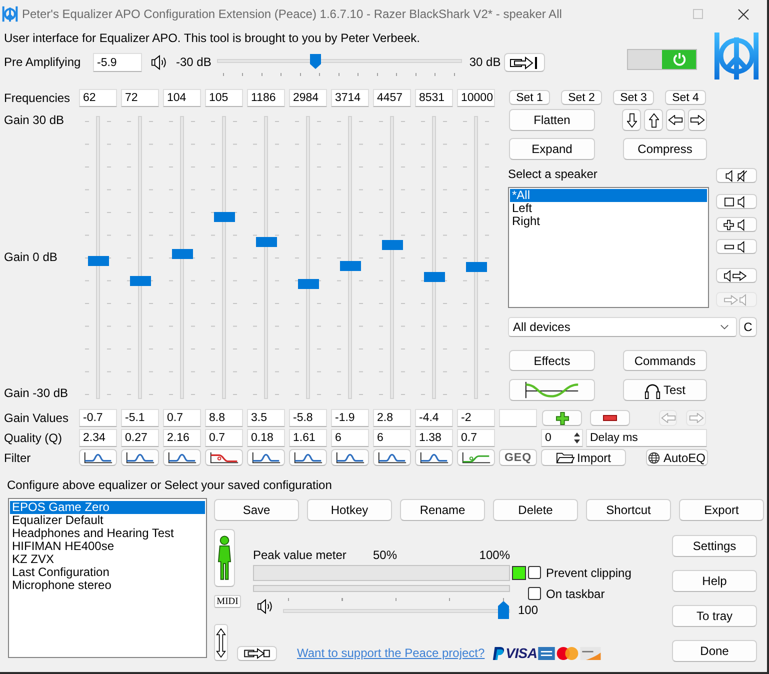 The width and height of the screenshot is (769, 674). Describe the element at coordinates (610, 418) in the screenshot. I see `remove-band-button` at that location.